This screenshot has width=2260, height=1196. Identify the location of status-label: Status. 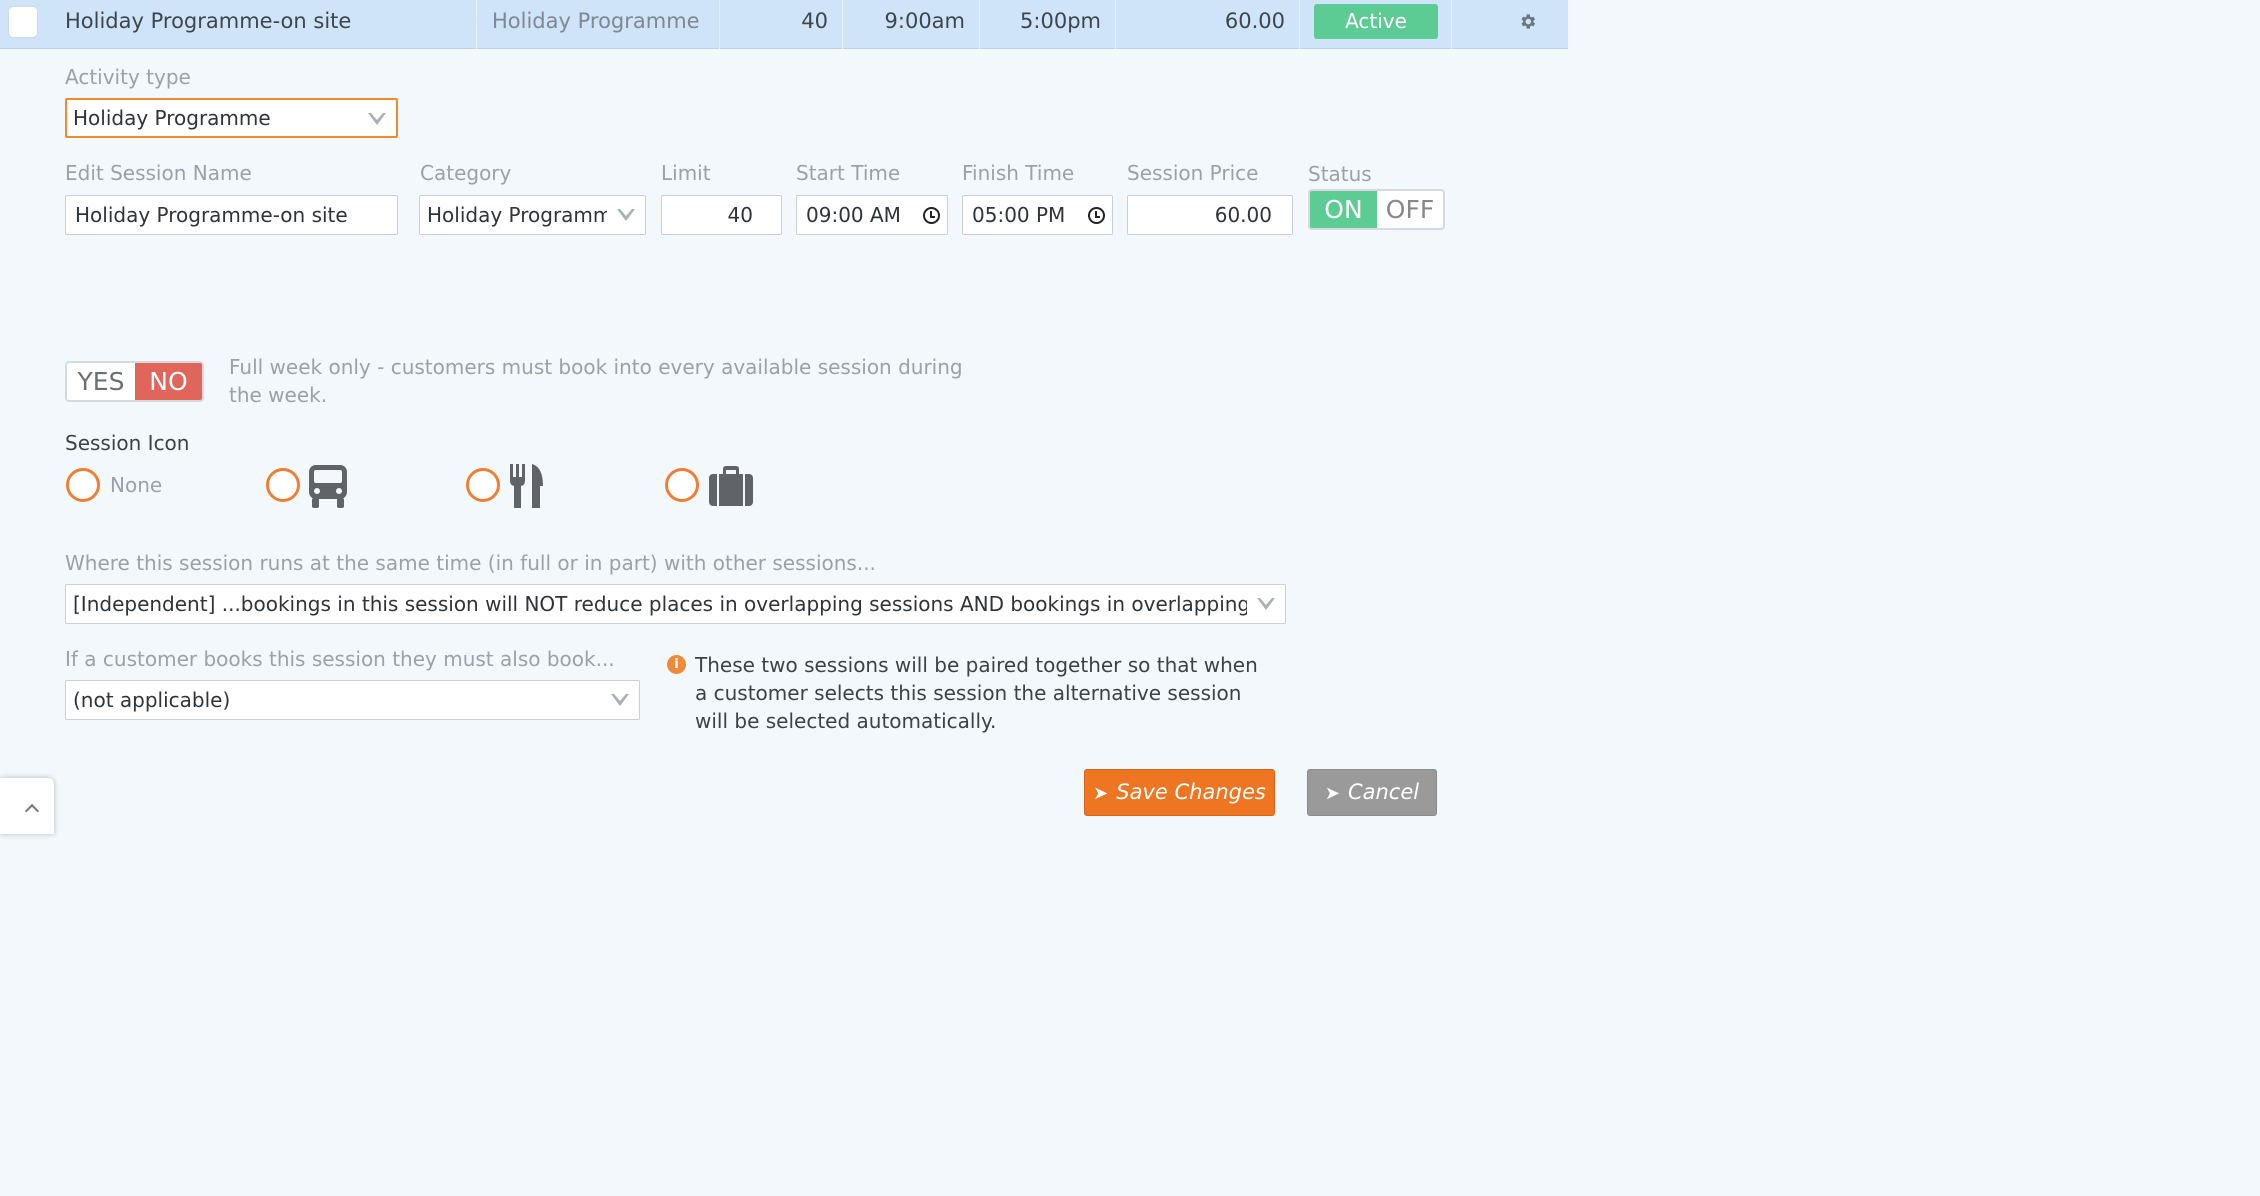
(1340, 174).